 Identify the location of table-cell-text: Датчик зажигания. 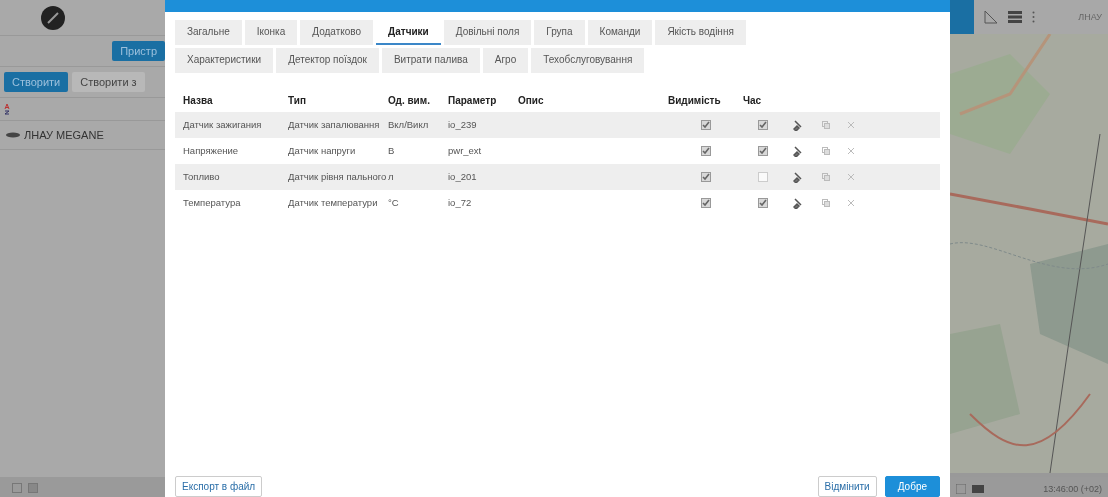
(223, 125).